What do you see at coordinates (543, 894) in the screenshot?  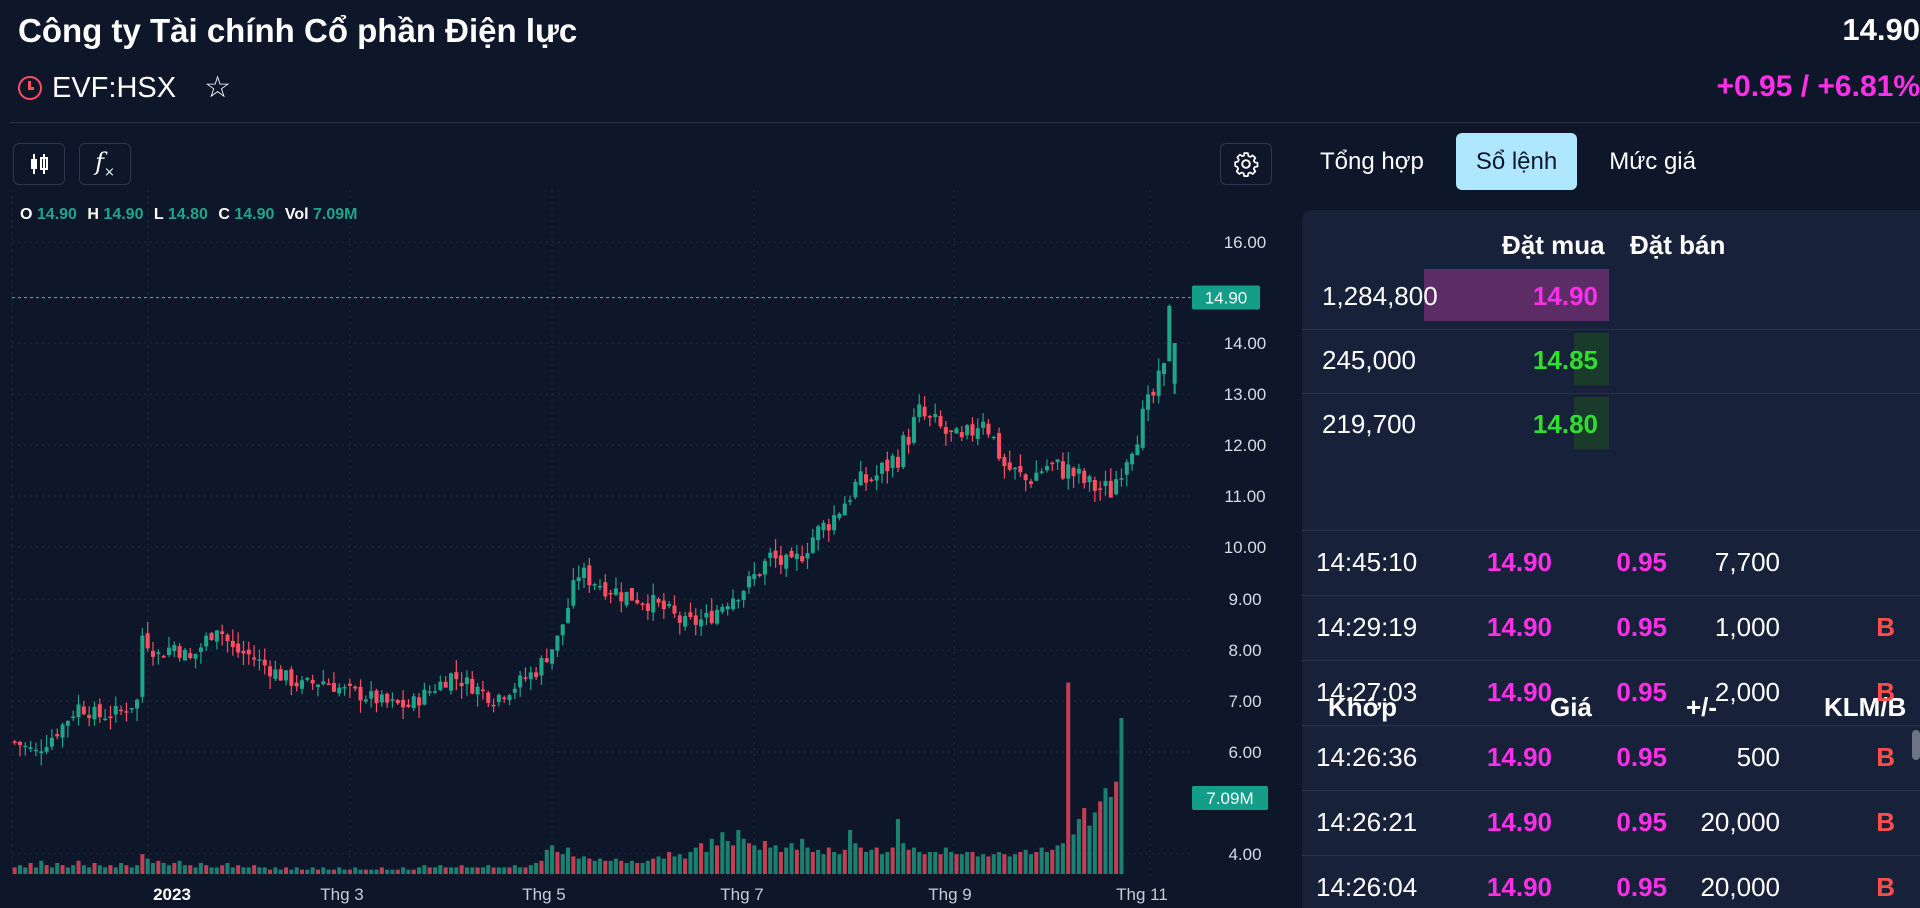 I see `x-axis-tick-label: Thg 5` at bounding box center [543, 894].